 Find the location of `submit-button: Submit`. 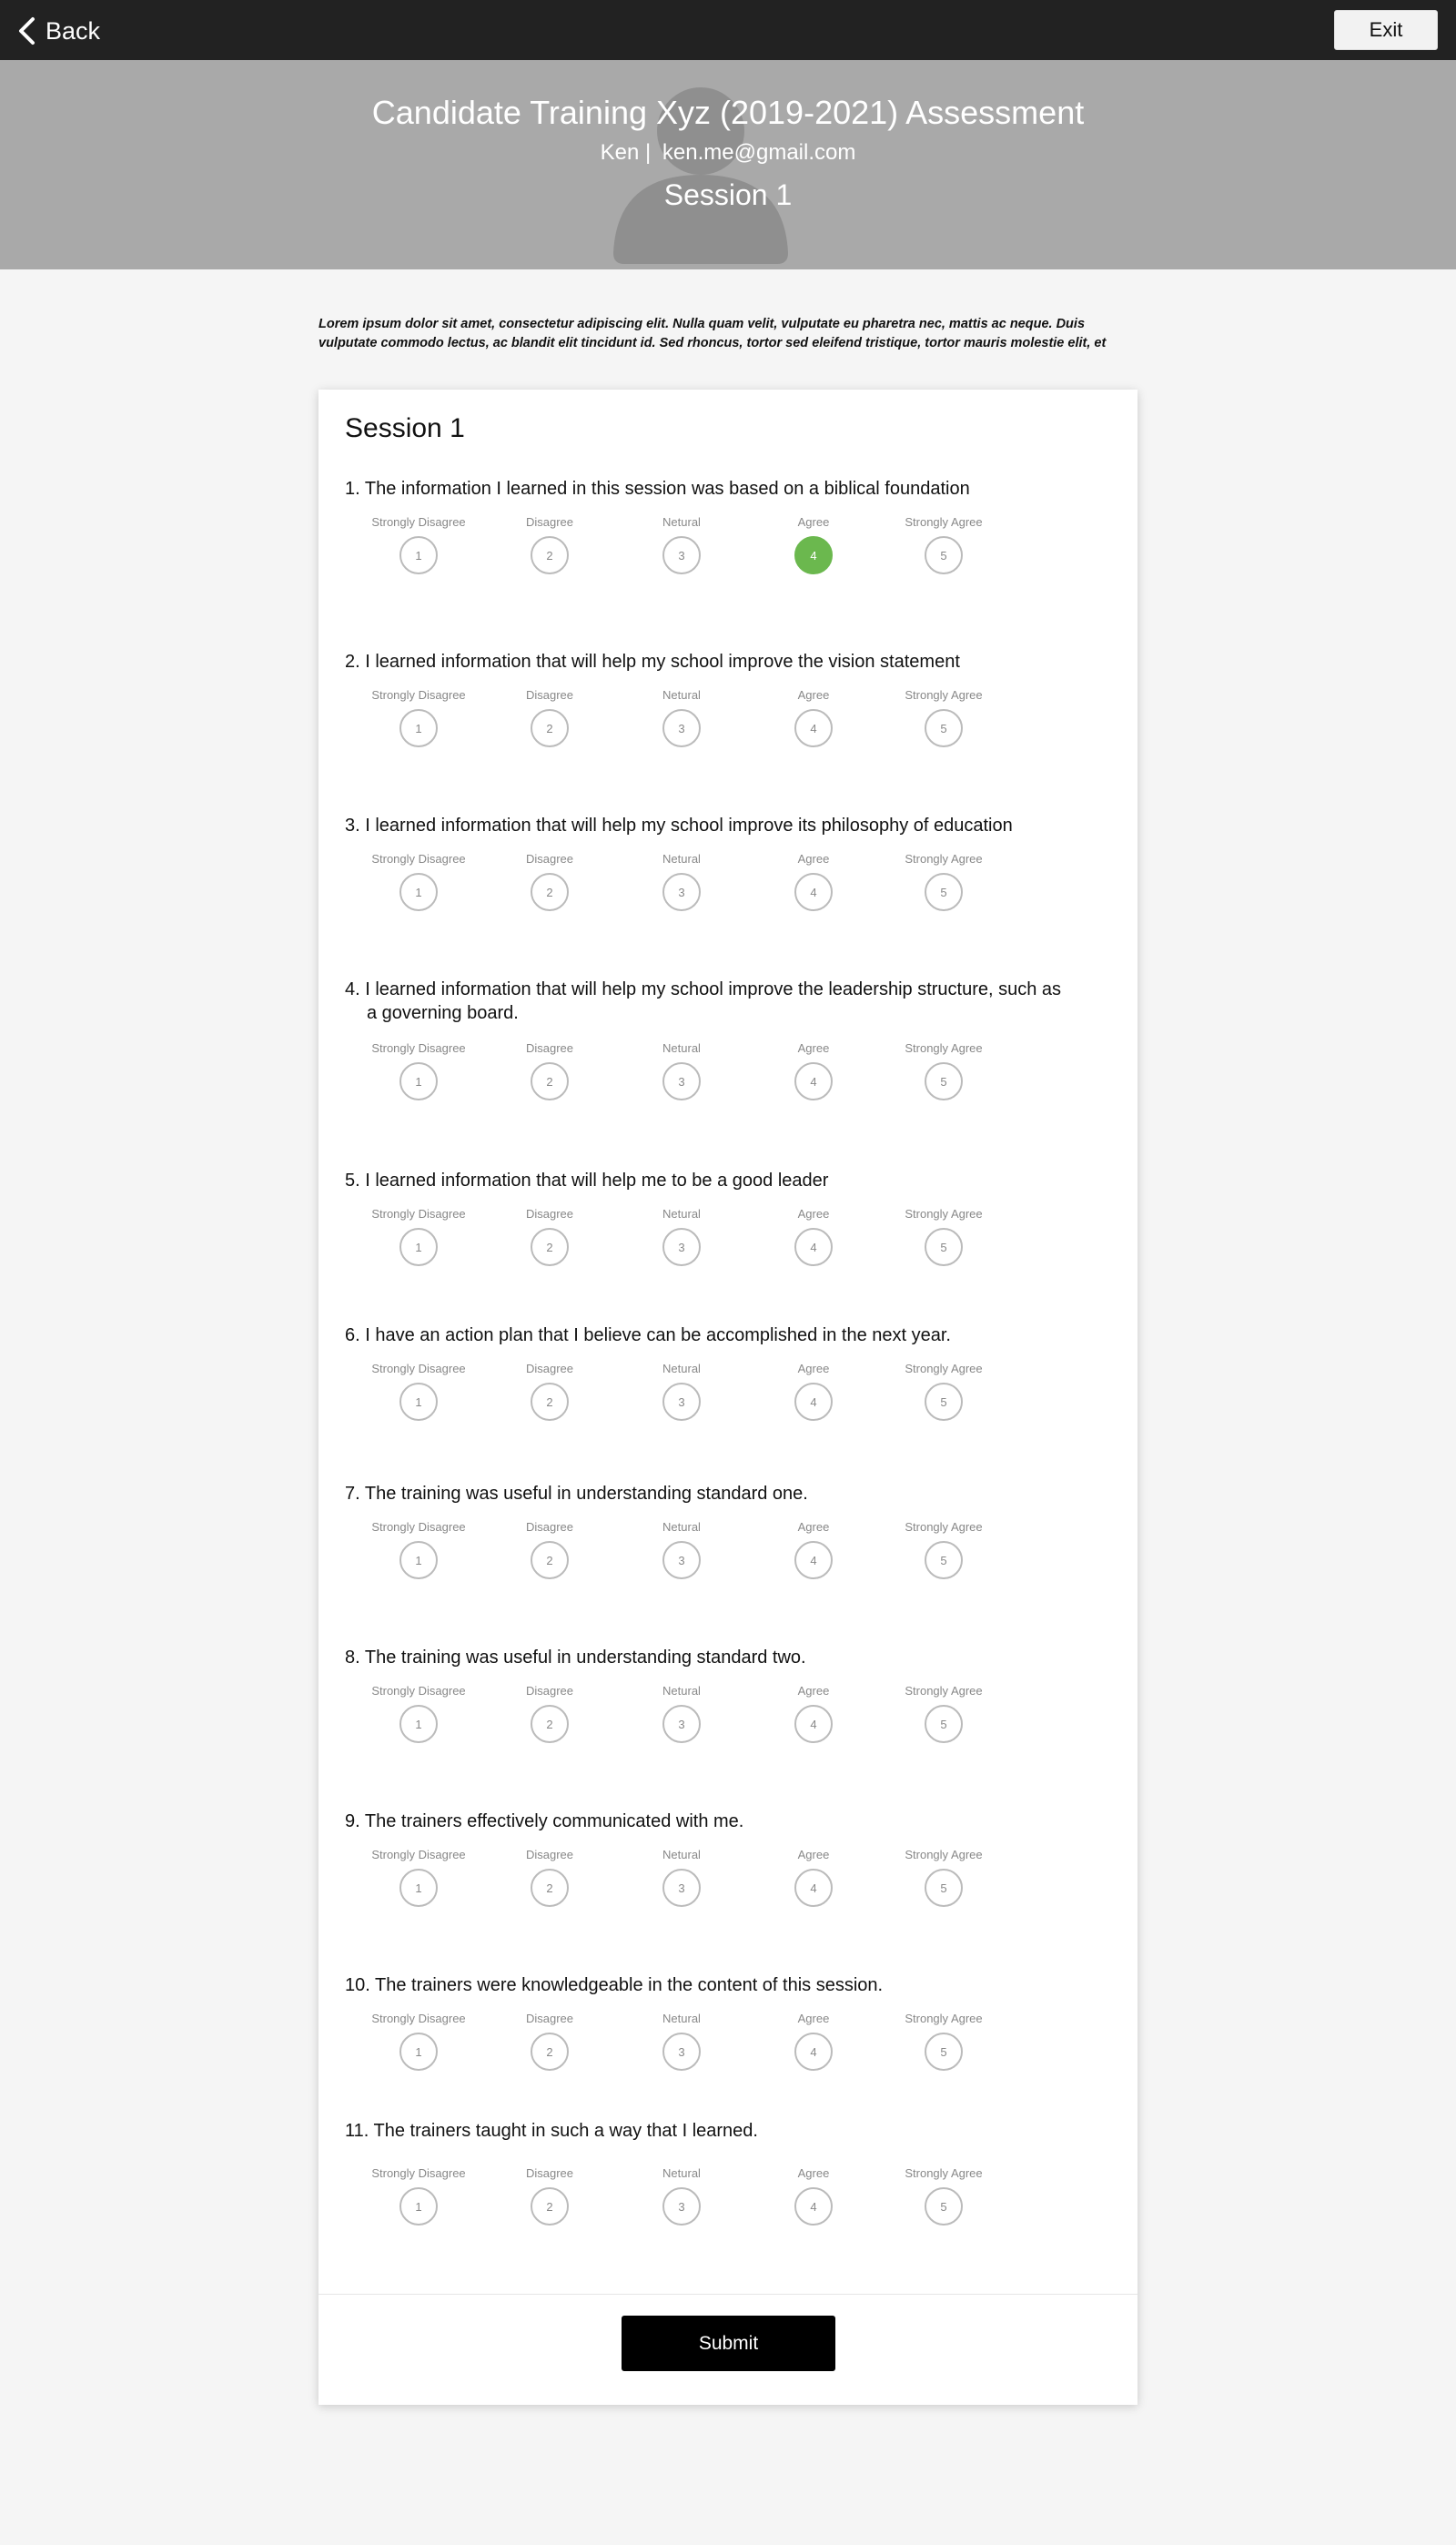

submit-button: Submit is located at coordinates (729, 2343).